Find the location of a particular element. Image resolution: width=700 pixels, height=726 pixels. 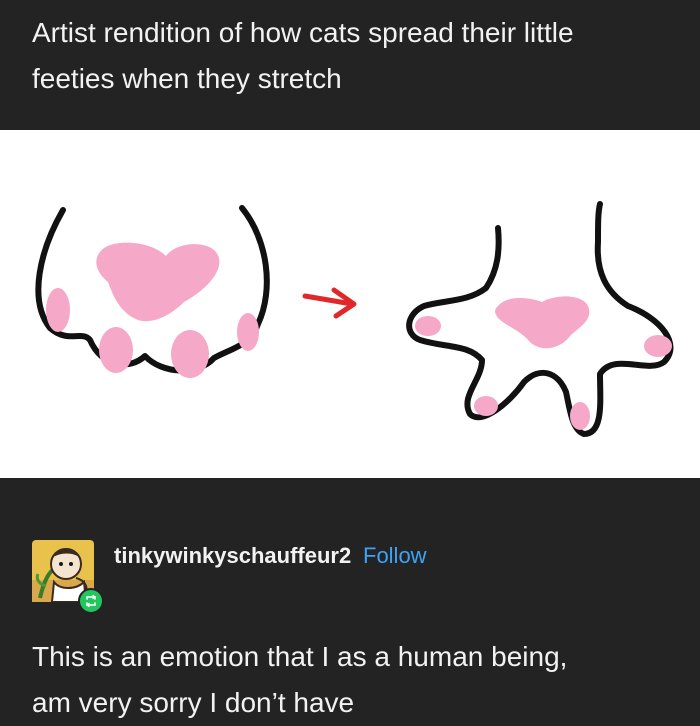

spread-cat-paw-icon is located at coordinates (540, 319).